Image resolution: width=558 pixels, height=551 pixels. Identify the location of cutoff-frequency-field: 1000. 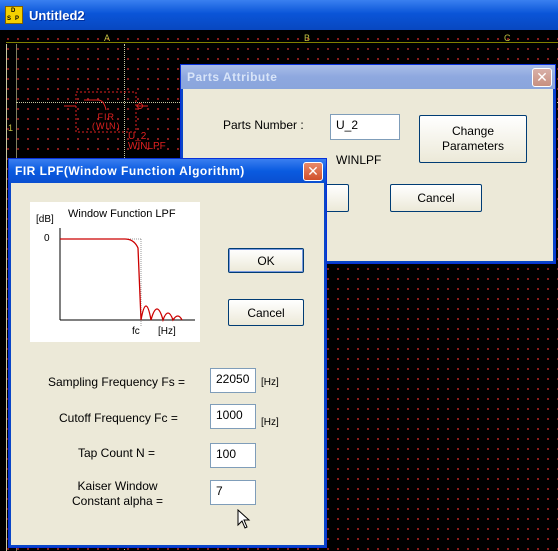
(233, 416).